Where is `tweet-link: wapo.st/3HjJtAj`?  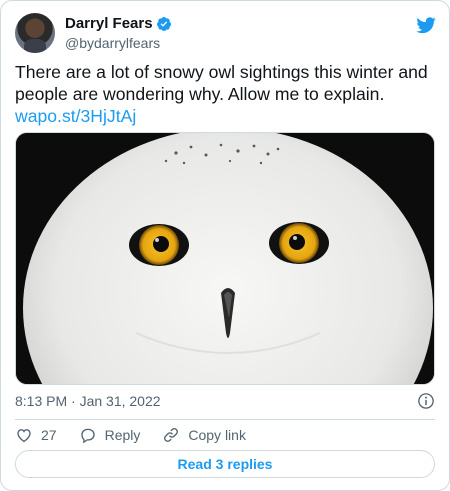 tweet-link: wapo.st/3HjJtAj is located at coordinates (225, 116).